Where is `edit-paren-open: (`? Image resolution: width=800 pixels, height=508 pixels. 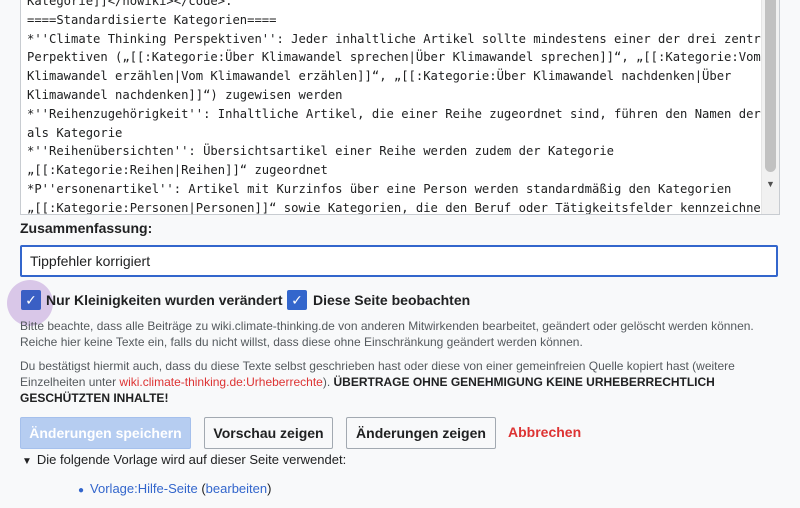
edit-paren-open: ( is located at coordinates (201, 488).